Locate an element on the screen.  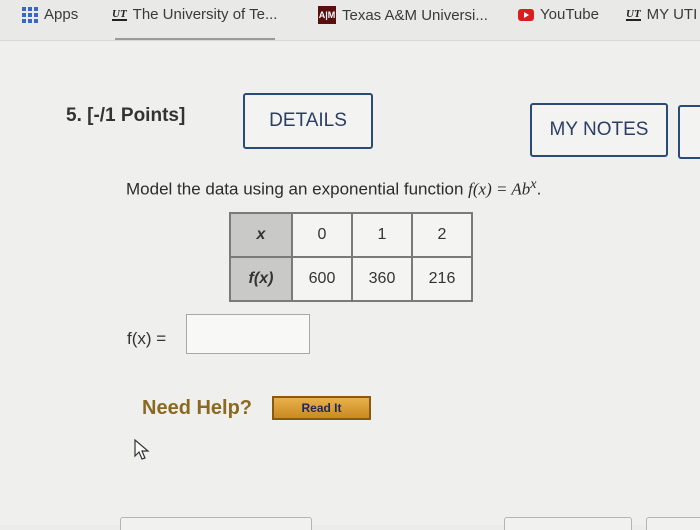
need-help-label: Need Help? is located at coordinates (197, 408).